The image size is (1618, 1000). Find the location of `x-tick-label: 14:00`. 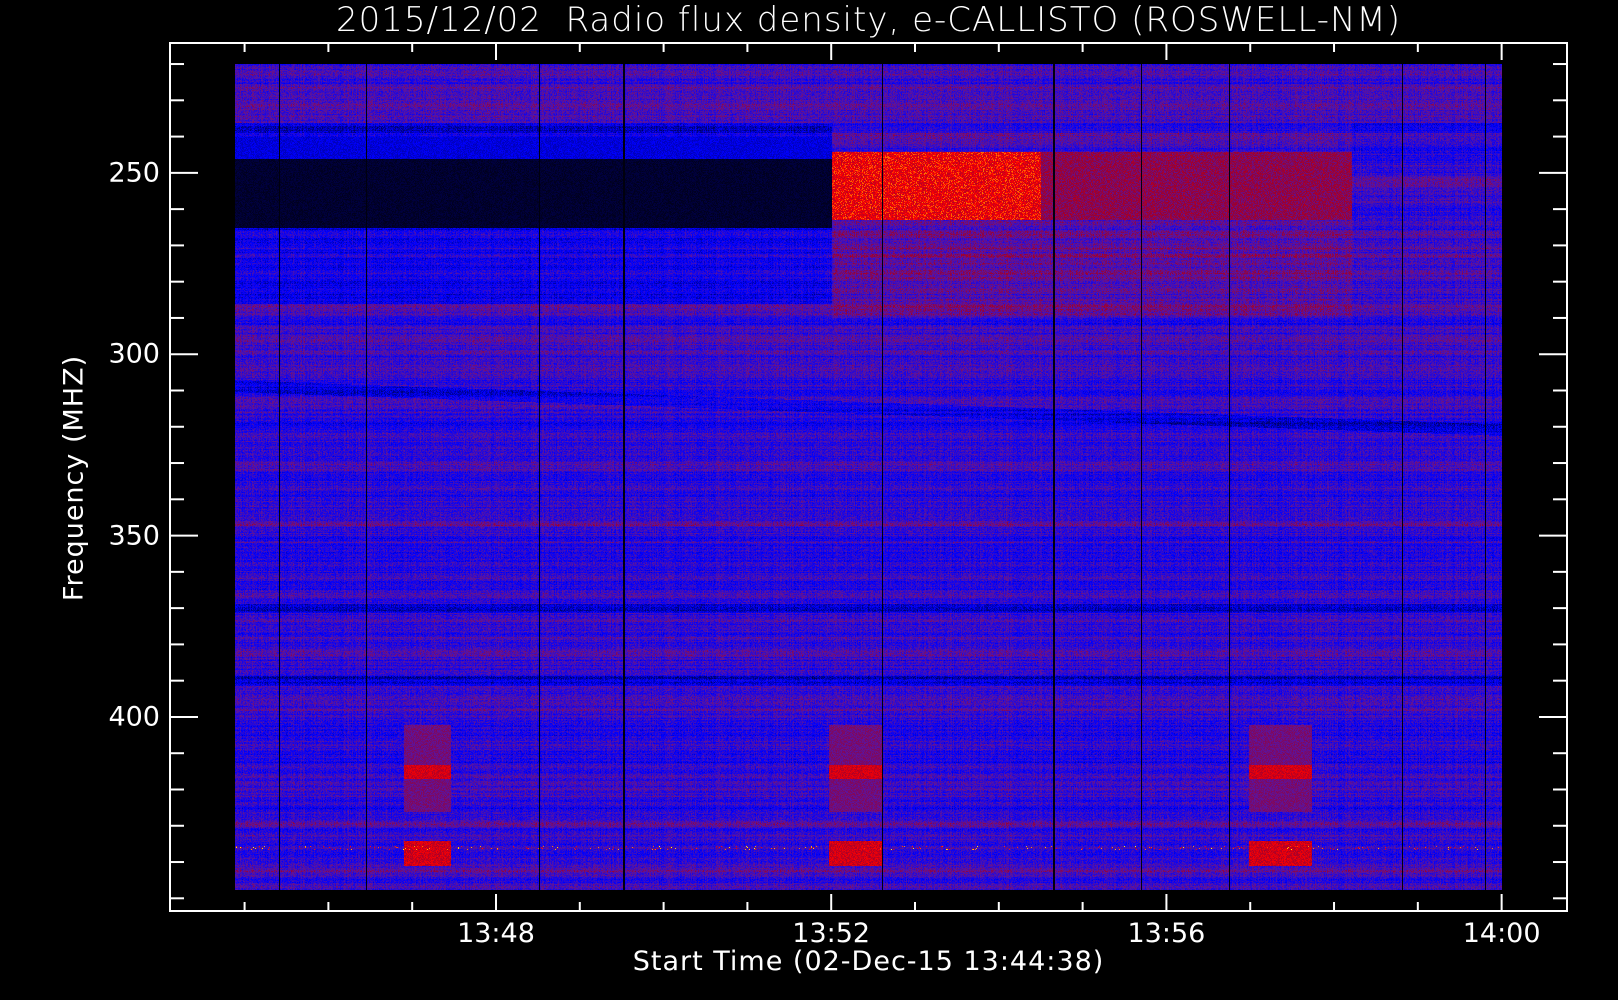

x-tick-label: 14:00 is located at coordinates (1501, 933).